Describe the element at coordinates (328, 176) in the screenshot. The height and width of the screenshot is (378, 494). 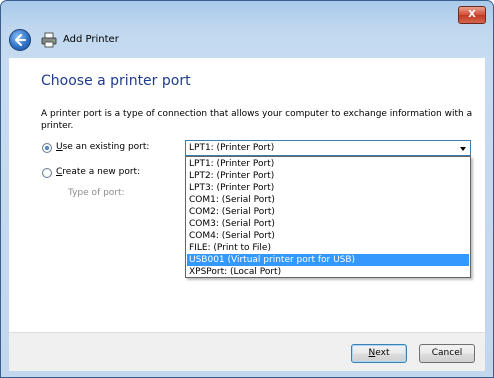
I see `port-option: LPT2: (Printer Port)` at that location.